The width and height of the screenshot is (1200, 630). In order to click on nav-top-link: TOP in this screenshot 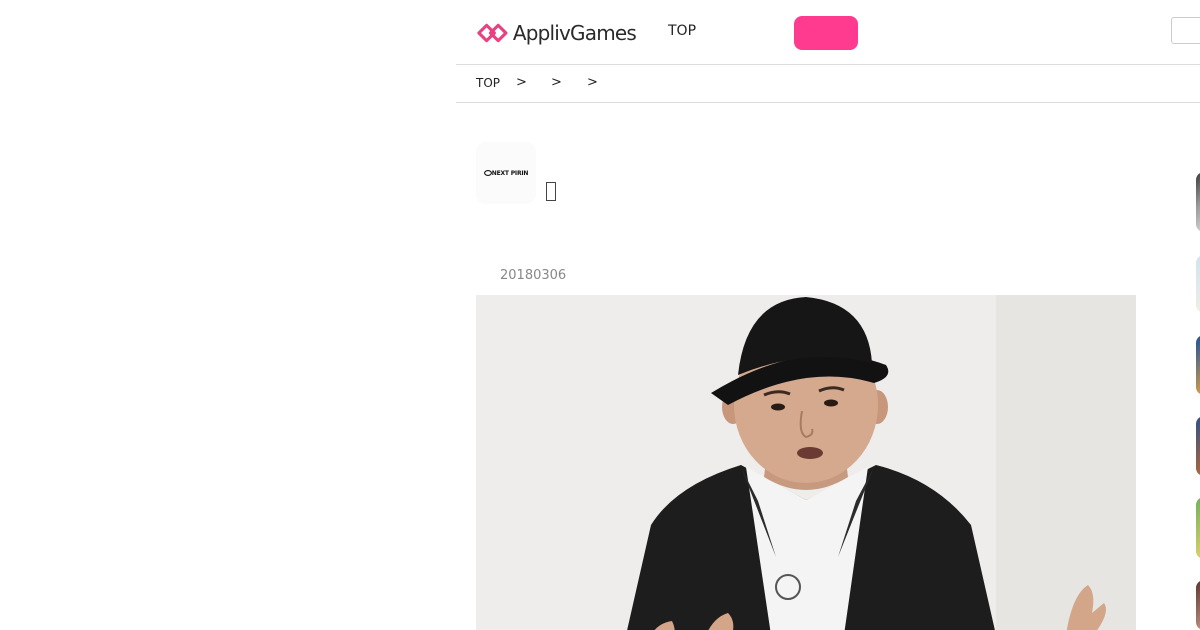, I will do `click(682, 31)`.